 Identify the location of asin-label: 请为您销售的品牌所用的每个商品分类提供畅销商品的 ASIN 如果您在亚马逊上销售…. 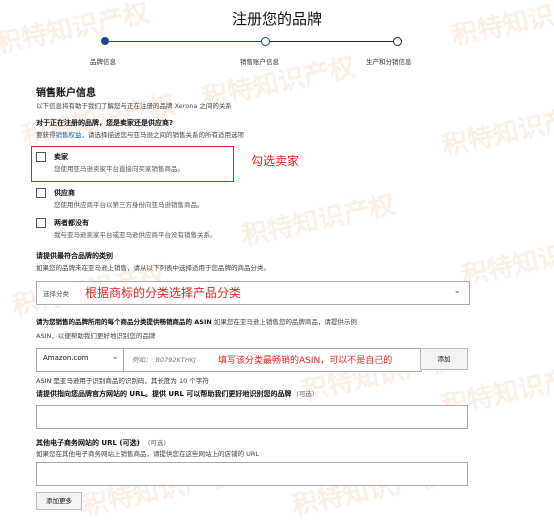
(256, 321).